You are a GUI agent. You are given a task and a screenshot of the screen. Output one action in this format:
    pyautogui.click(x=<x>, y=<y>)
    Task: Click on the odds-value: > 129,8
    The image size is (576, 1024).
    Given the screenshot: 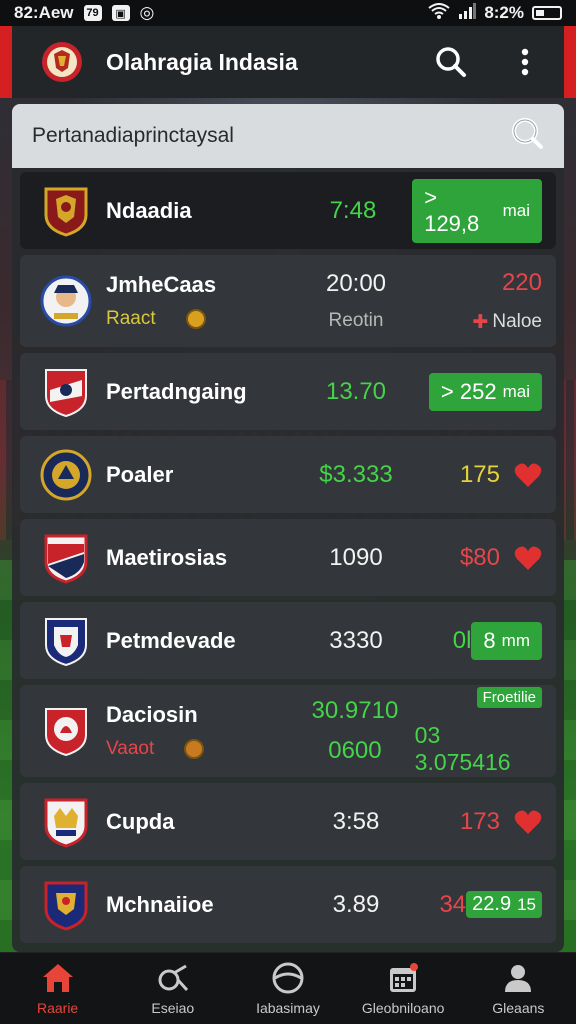 What is the action you would take?
    pyautogui.click(x=452, y=210)
    